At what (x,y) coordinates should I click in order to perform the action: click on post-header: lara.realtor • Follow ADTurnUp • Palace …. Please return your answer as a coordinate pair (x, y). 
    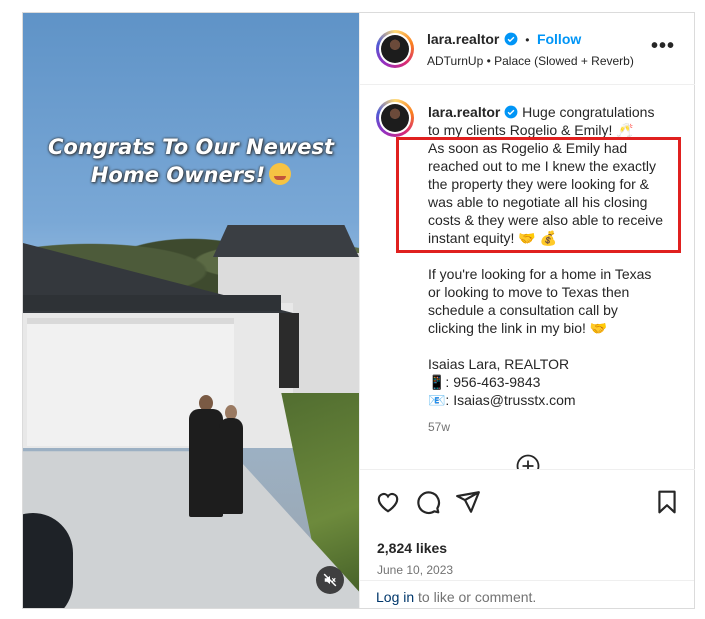
    Looking at the image, I should click on (527, 49).